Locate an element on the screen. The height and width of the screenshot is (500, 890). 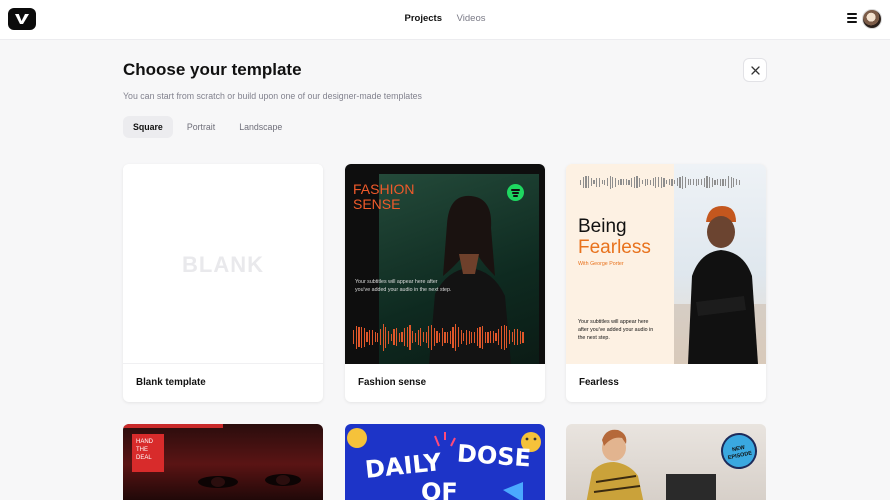
thumb-title-dose: DOSE is located at coordinates (494, 456).